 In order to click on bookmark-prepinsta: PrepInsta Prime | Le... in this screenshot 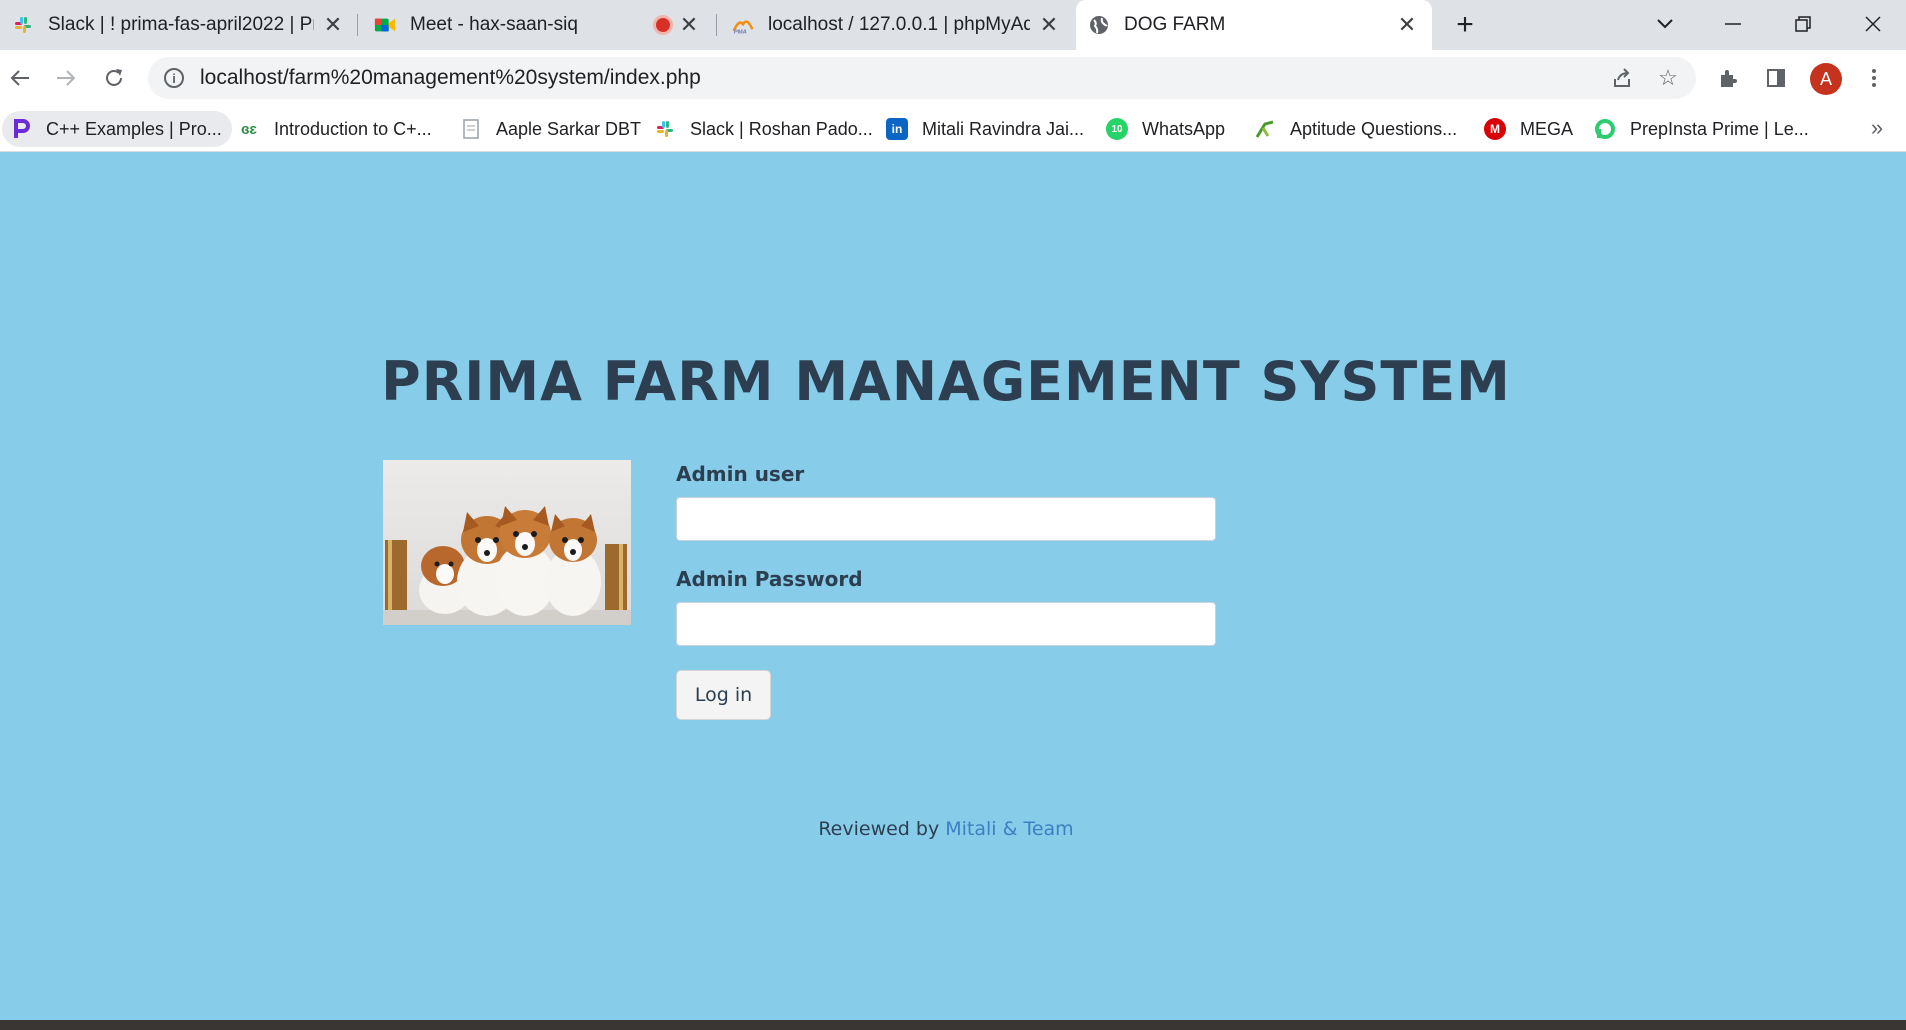, I will do `click(1701, 129)`.